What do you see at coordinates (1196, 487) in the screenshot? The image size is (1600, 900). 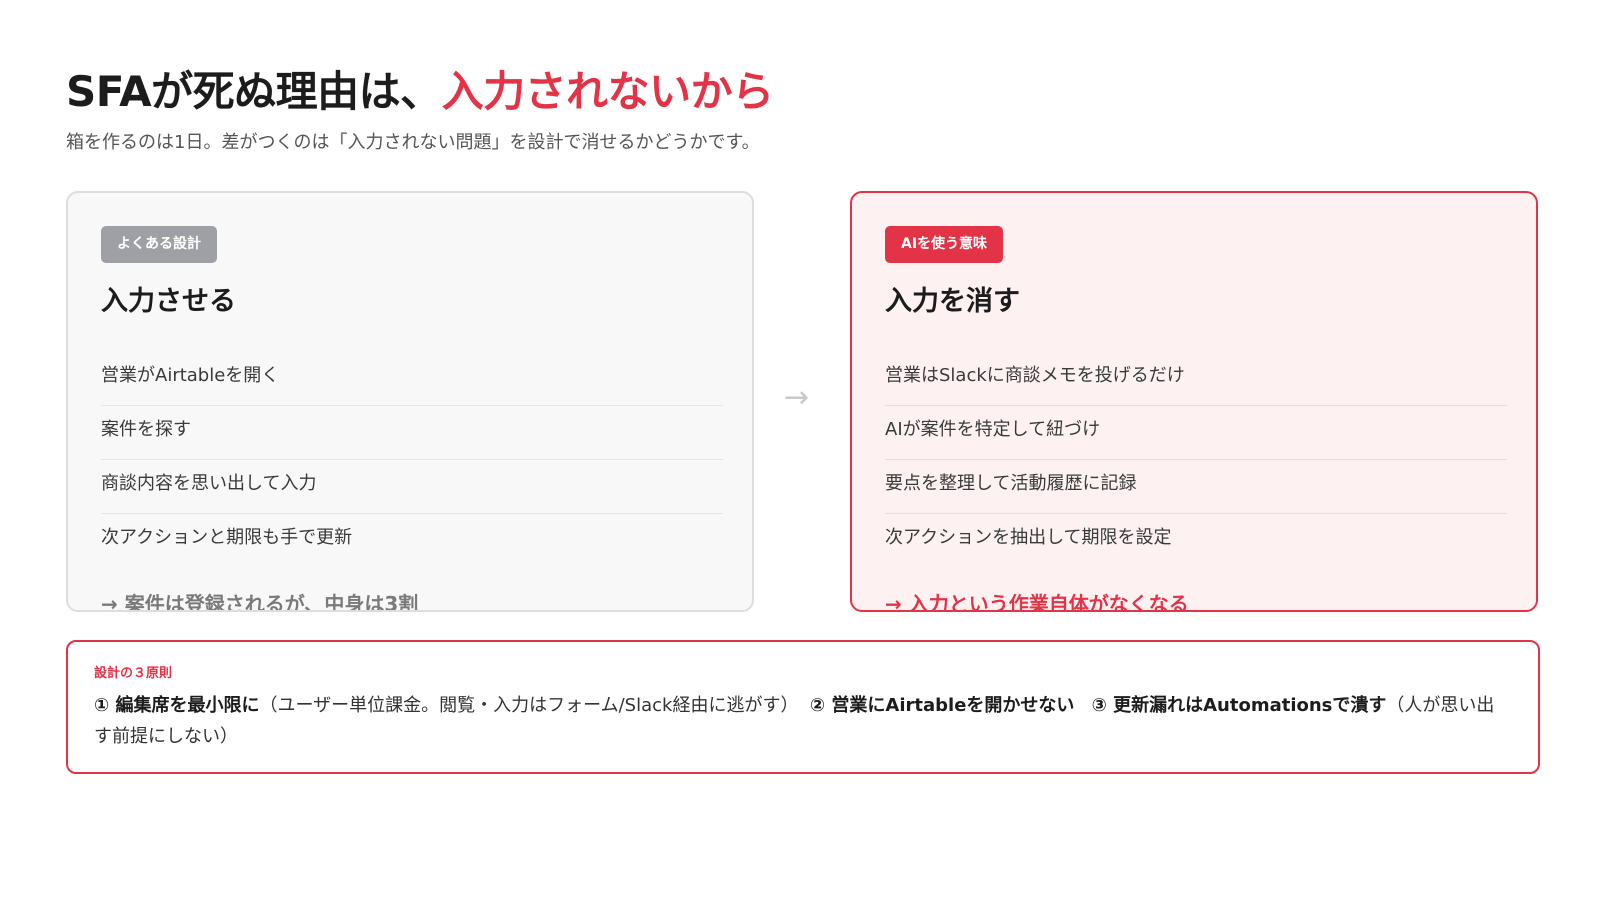 I see `list-item: 要点を整理して活動履歴に記録` at bounding box center [1196, 487].